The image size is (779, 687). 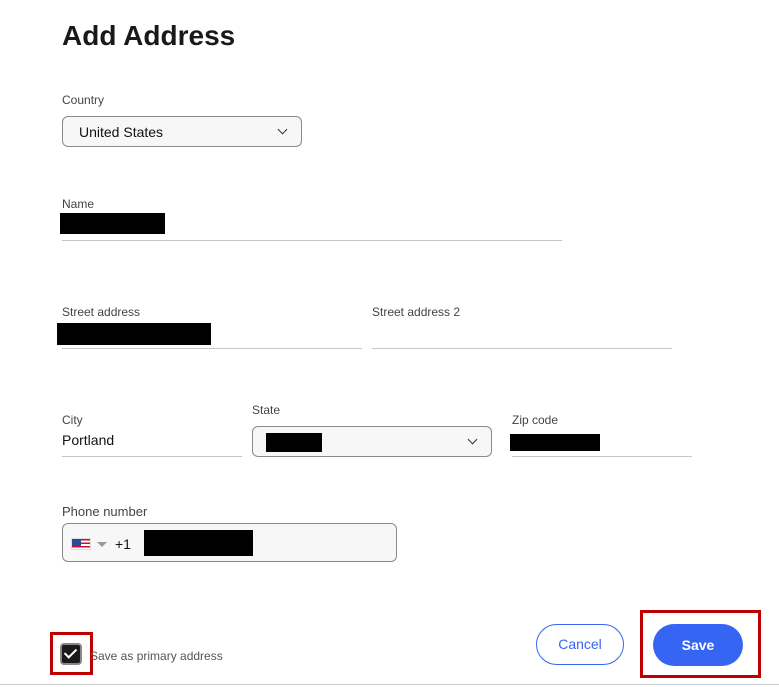 I want to click on zip-underline, so click(x=602, y=456).